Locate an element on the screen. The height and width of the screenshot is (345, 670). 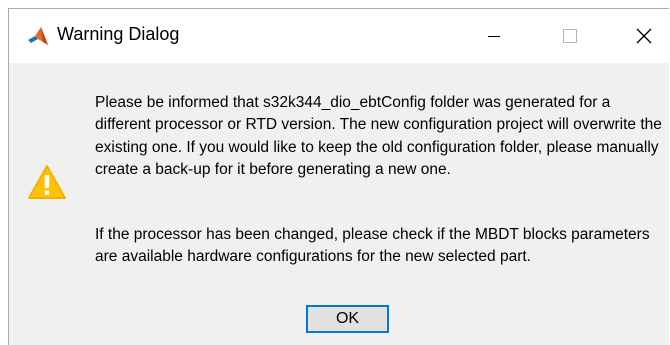
close-button is located at coordinates (644, 36).